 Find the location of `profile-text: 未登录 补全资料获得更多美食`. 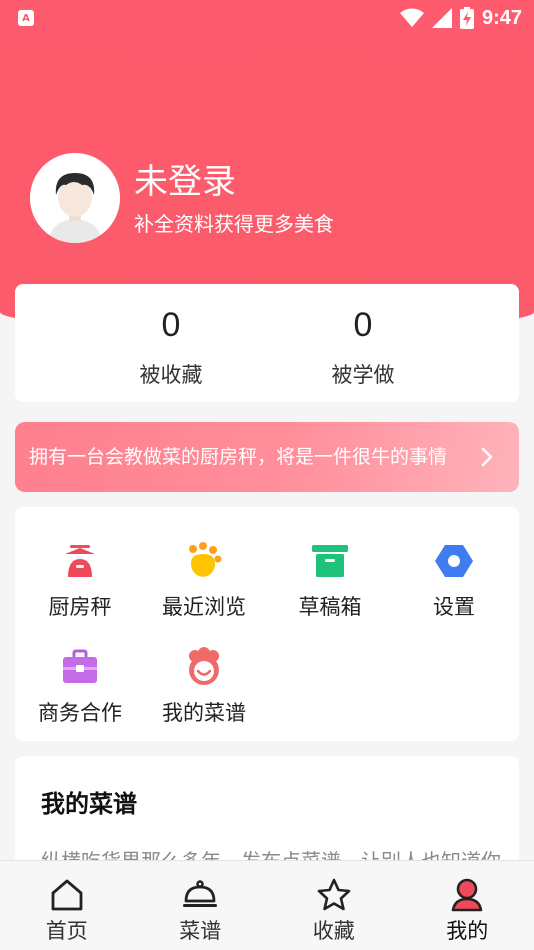

profile-text: 未登录 补全资料获得更多美食 is located at coordinates (234, 198).